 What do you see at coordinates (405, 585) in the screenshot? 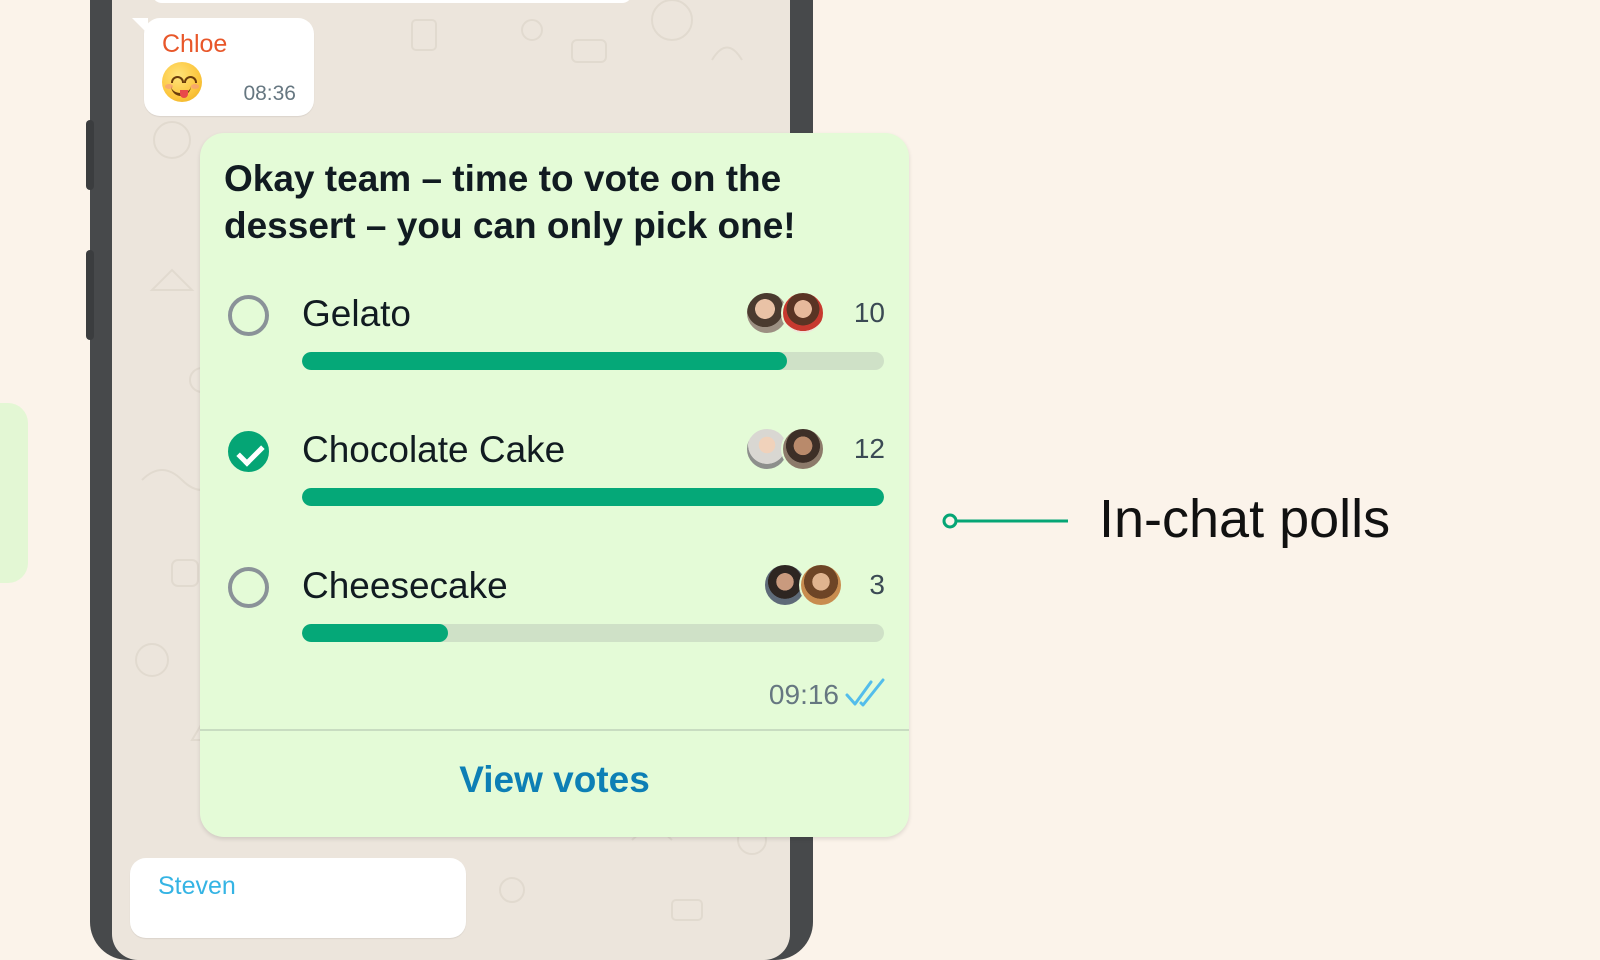
I see `option-label: Cheesecake` at bounding box center [405, 585].